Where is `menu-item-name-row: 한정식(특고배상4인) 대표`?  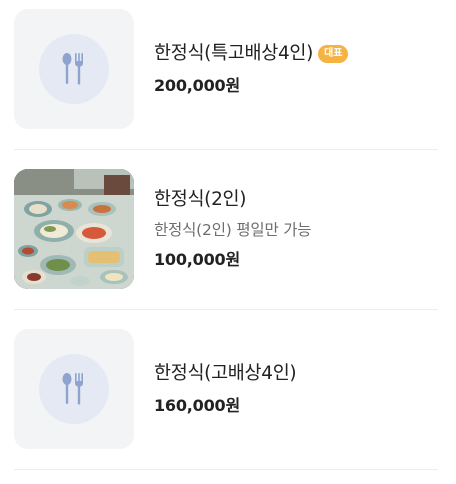
menu-item-name-row: 한정식(특고배상4인) 대표 is located at coordinates (251, 54).